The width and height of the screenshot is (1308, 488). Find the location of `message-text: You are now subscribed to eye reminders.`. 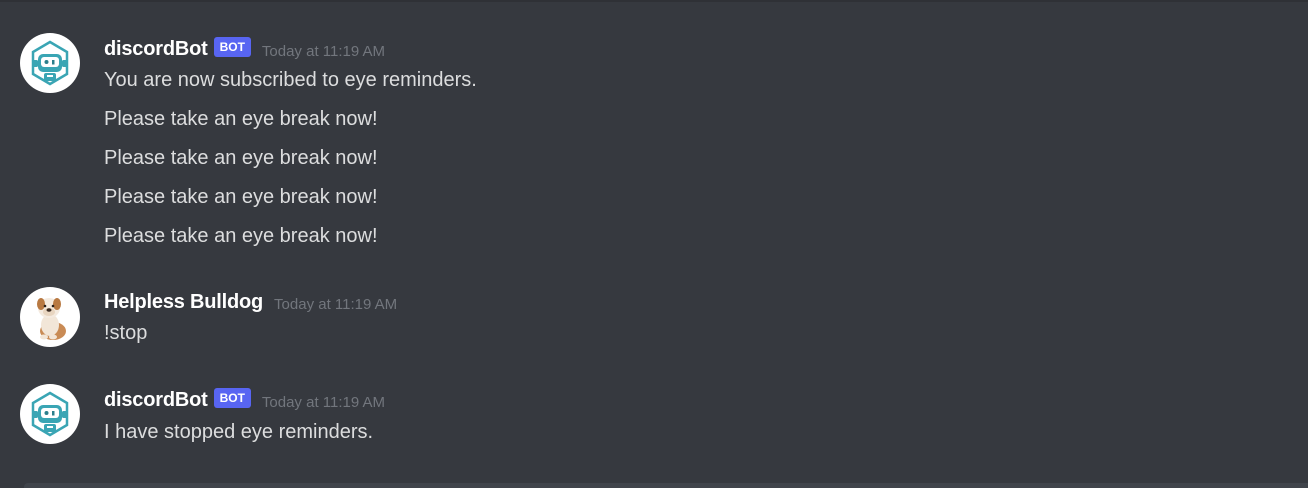

message-text: You are now subscribed to eye reminders. is located at coordinates (290, 80).